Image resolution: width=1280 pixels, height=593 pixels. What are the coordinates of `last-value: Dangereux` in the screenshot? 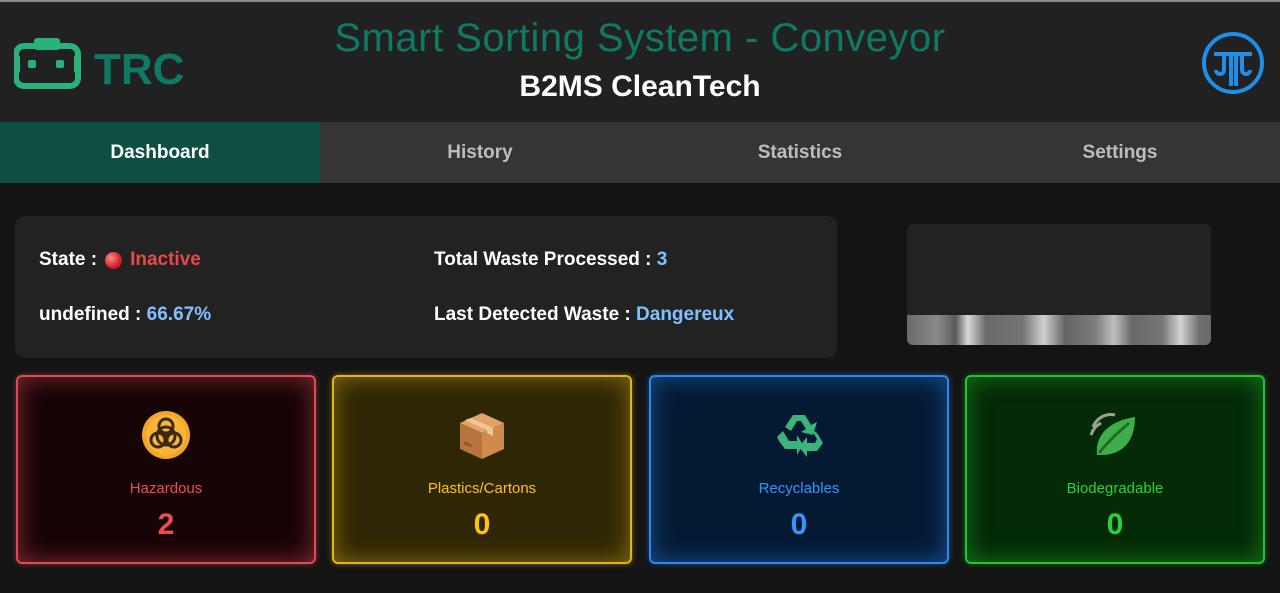 It's located at (685, 314).